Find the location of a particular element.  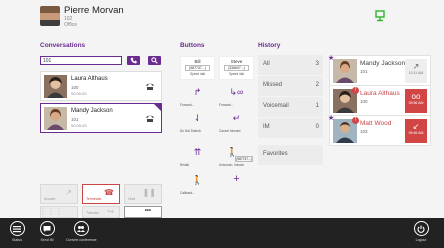

button-label: Speed dial is located at coordinates (236, 74).